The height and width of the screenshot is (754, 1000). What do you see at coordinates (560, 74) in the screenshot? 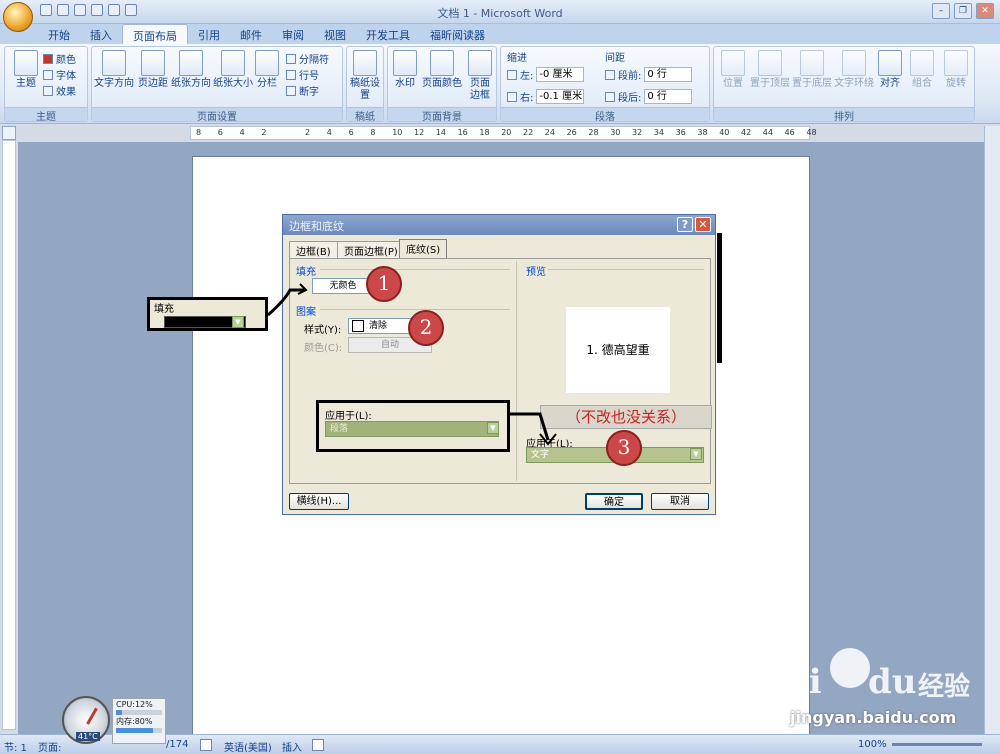
I see `indent-left-input: -0 厘米` at bounding box center [560, 74].